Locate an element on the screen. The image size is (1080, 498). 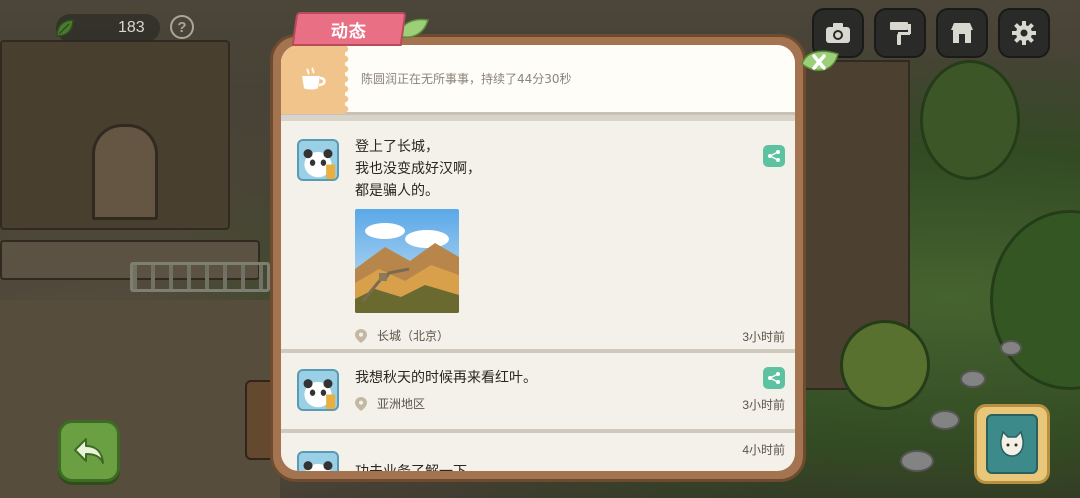
post-location-text: 亚洲地区 is located at coordinates (401, 404).